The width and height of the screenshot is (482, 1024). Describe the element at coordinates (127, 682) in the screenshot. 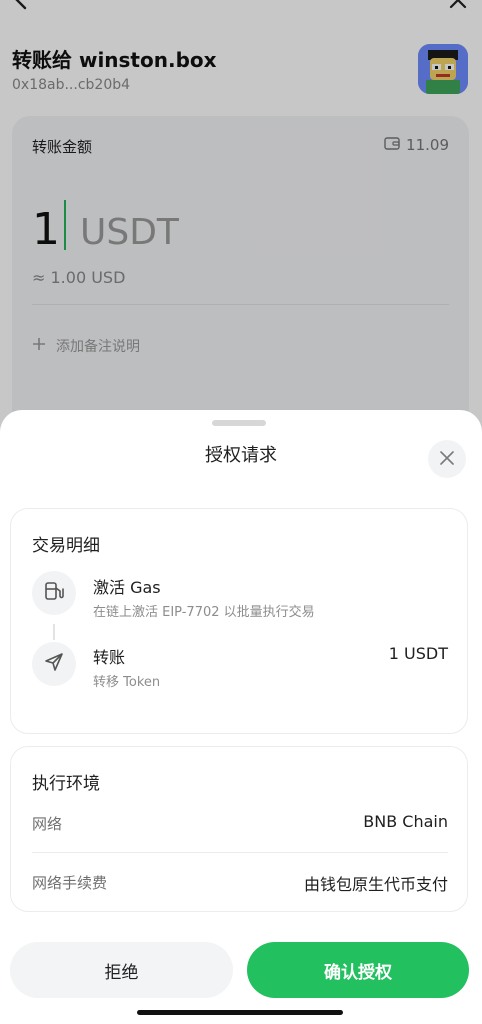

I see `step-subtitle: 转移 Token` at that location.